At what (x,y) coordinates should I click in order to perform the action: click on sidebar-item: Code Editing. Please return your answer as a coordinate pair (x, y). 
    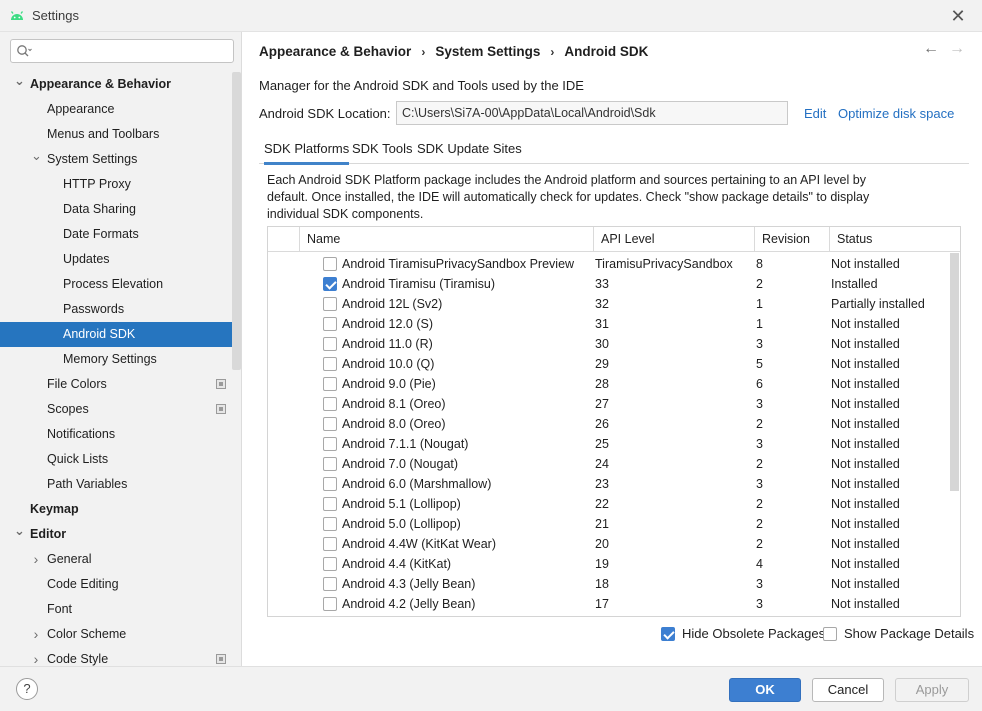
    Looking at the image, I should click on (116, 584).